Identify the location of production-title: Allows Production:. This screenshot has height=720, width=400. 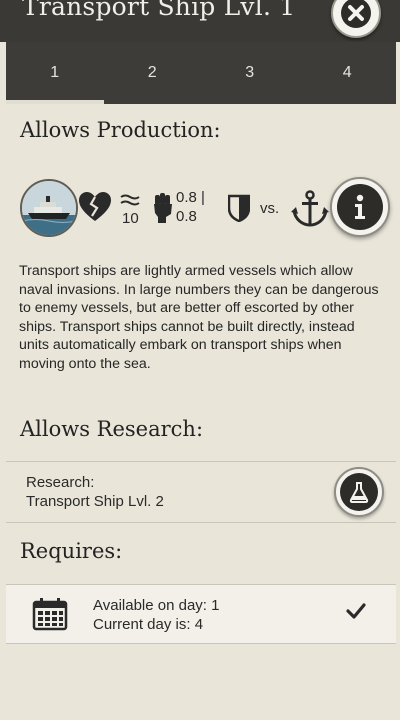
(120, 130).